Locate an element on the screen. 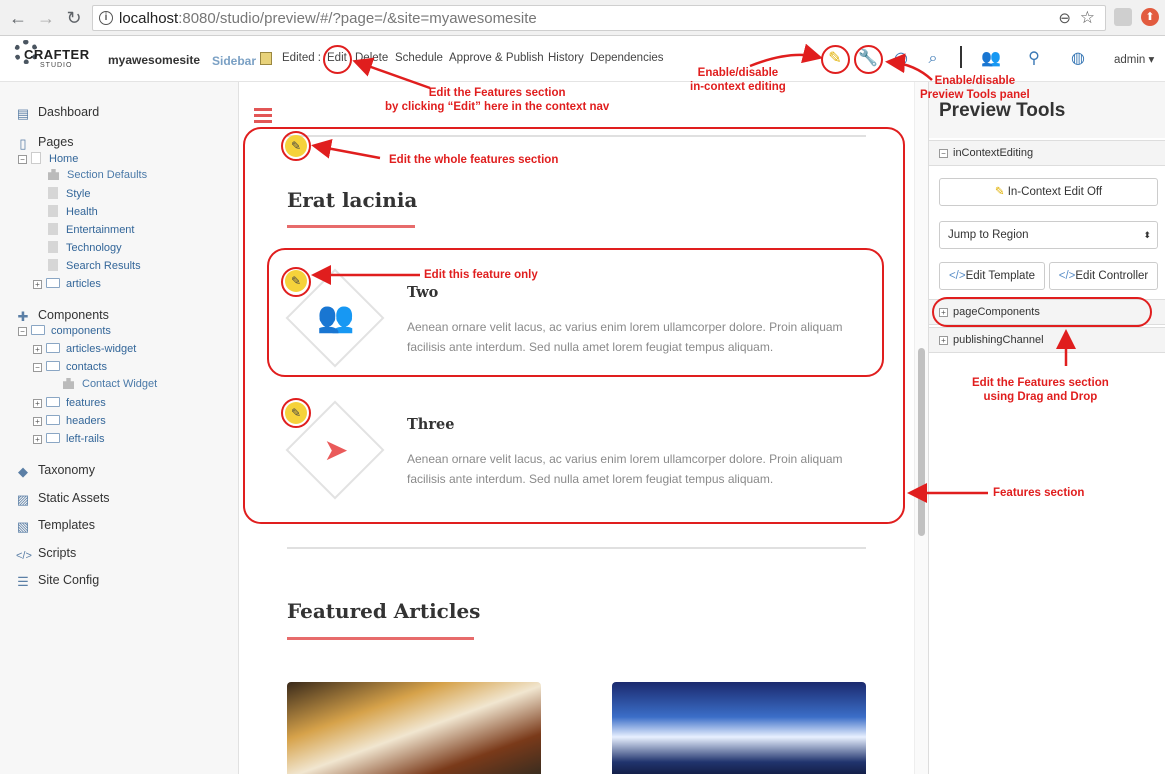 Image resolution: width=1165 pixels, height=774 pixels. sidebar-item-scripts: </> Scripts is located at coordinates (46, 554).